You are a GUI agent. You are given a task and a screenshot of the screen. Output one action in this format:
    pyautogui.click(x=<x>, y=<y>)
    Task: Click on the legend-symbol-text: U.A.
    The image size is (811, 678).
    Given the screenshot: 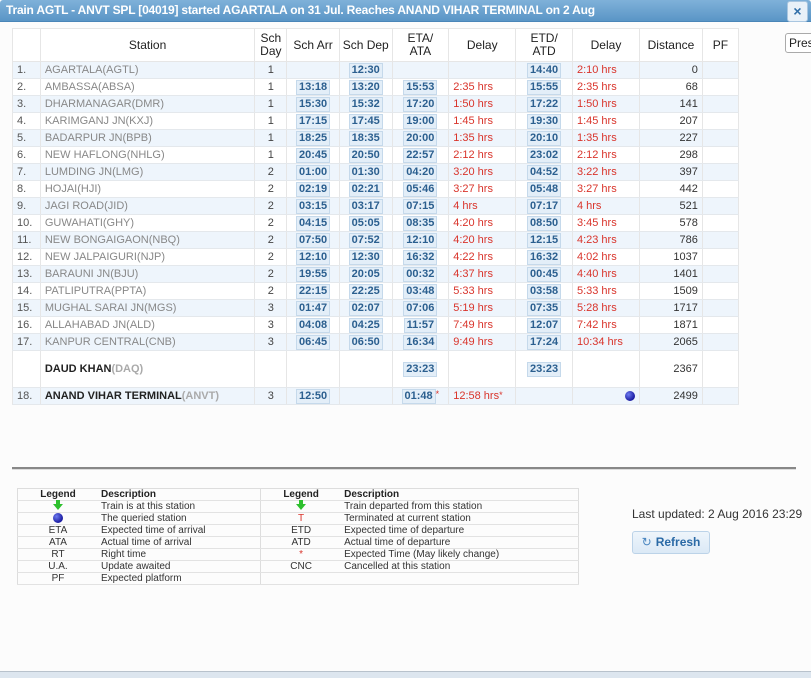 What is the action you would take?
    pyautogui.click(x=58, y=566)
    